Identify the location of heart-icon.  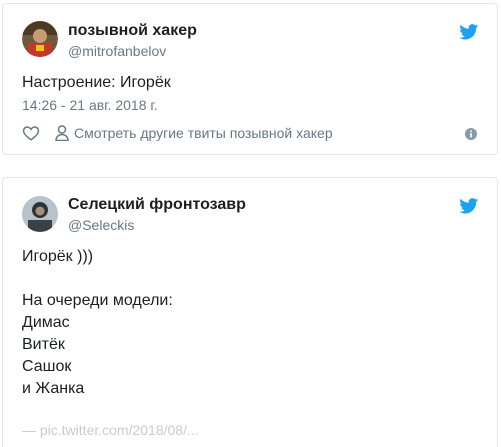
(31, 133).